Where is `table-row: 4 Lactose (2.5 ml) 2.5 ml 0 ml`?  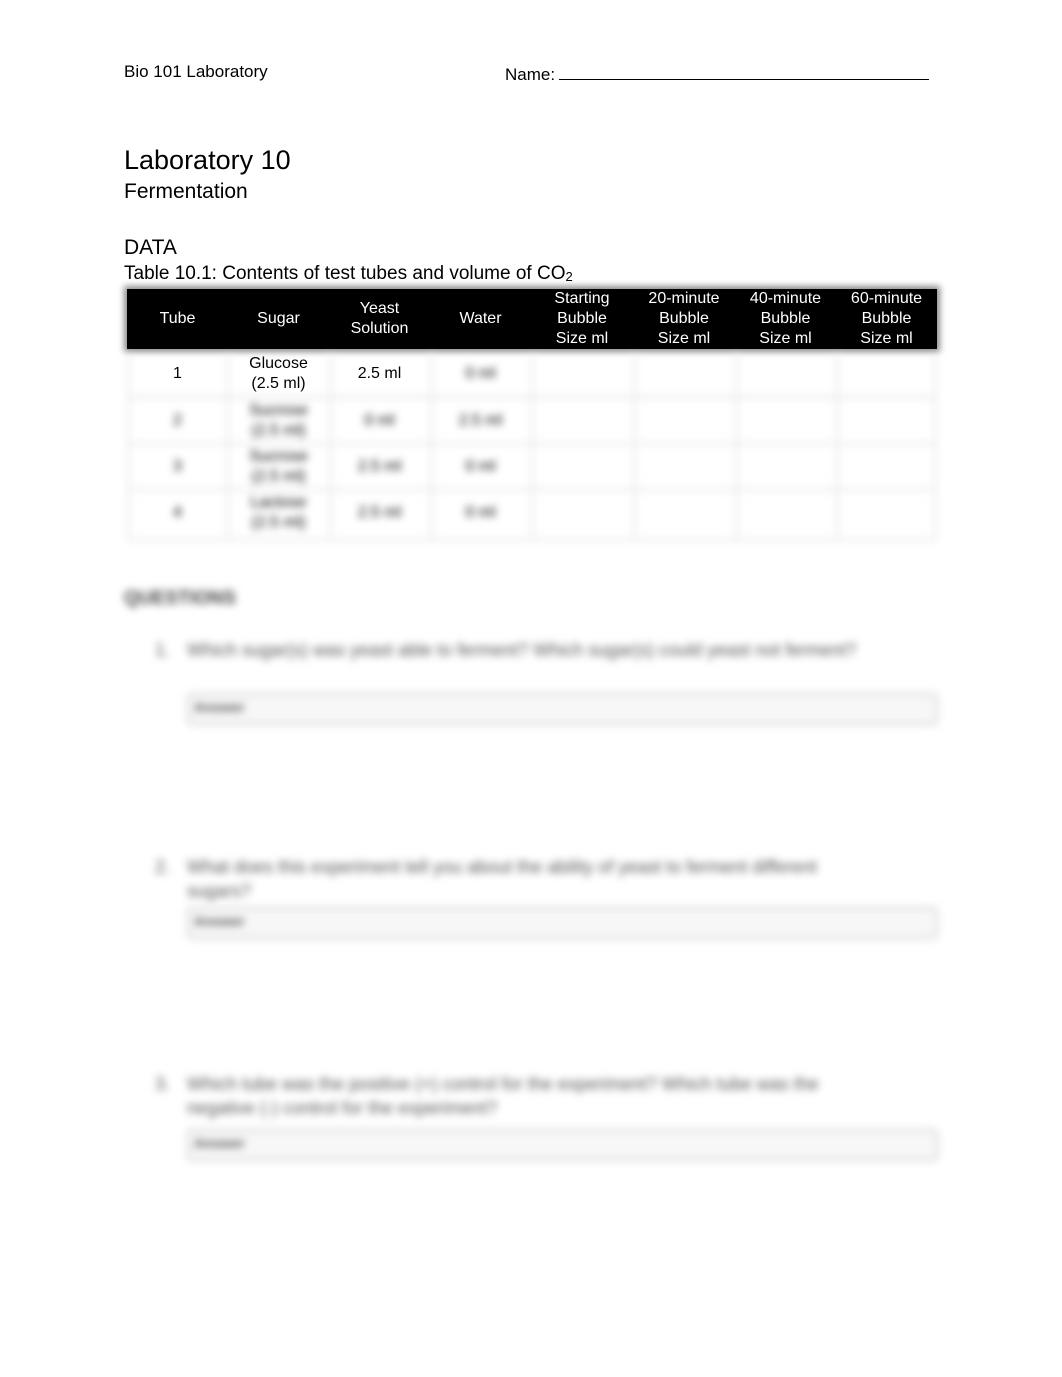 table-row: 4 Lactose (2.5 ml) 2.5 ml 0 ml is located at coordinates (532, 513).